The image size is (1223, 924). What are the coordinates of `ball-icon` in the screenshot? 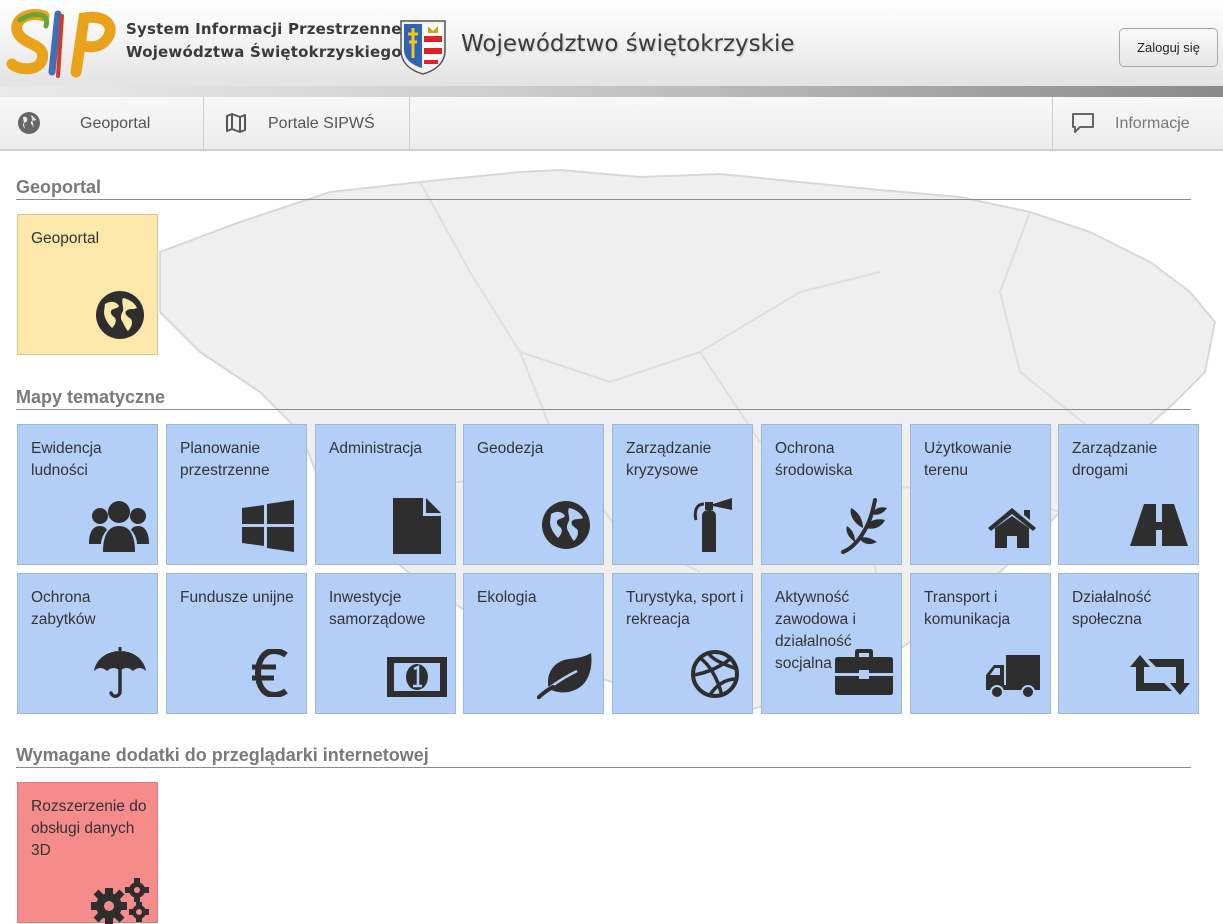 It's located at (715, 674).